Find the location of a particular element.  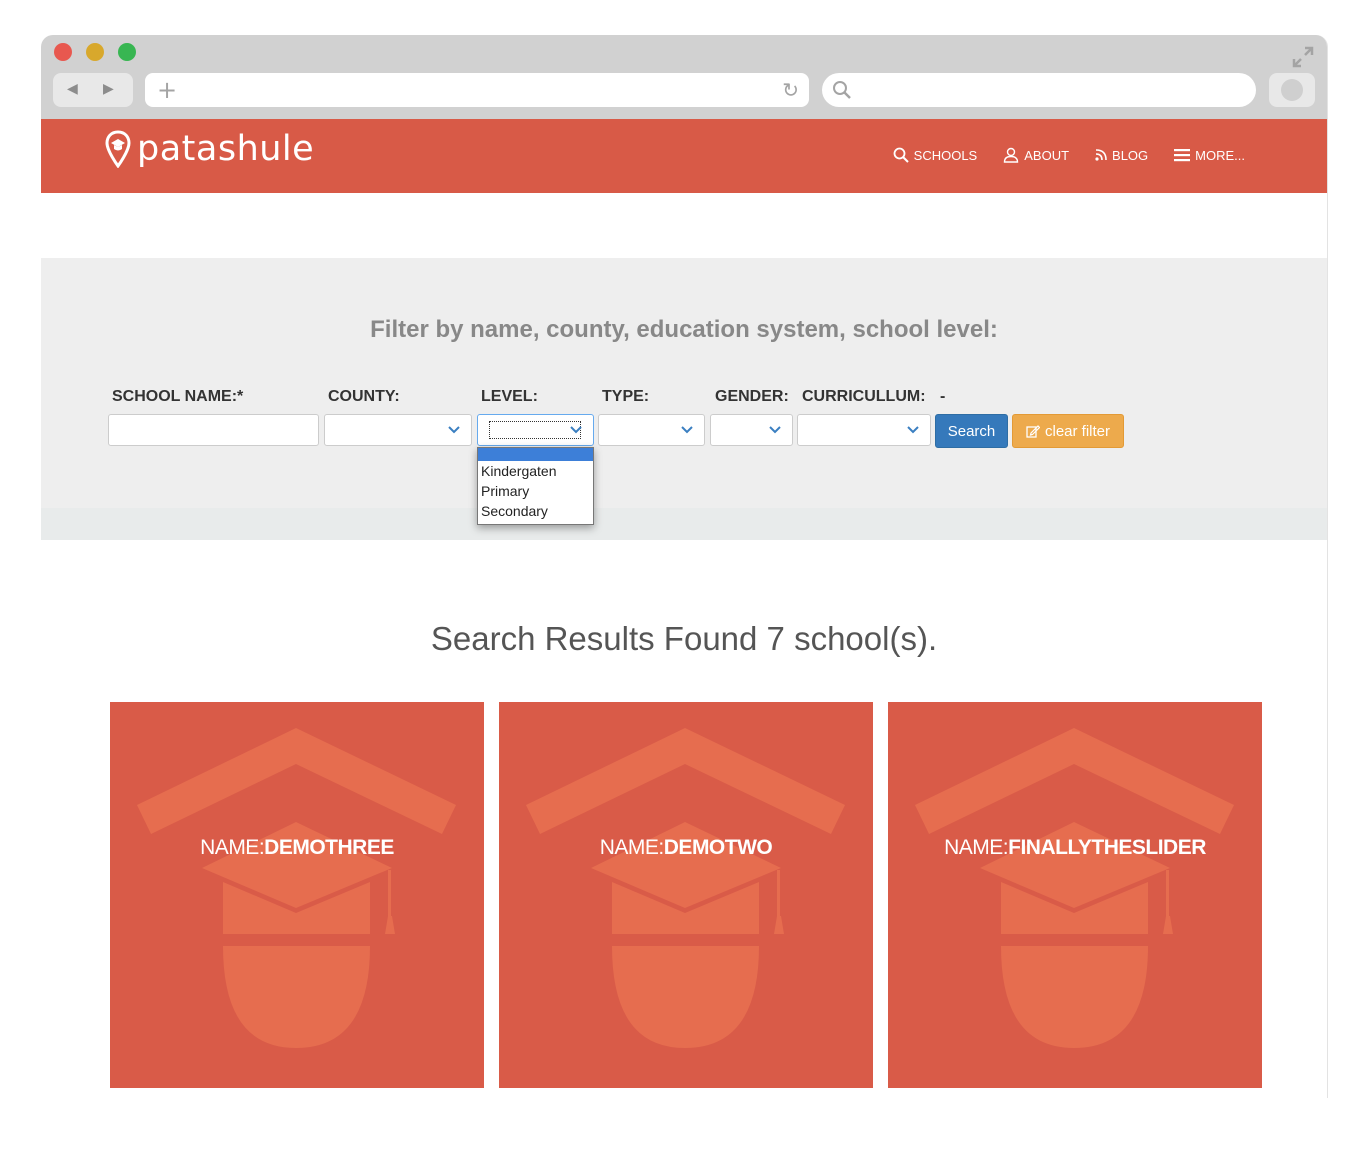

nav-item-blog: BLOG is located at coordinates (1121, 155).